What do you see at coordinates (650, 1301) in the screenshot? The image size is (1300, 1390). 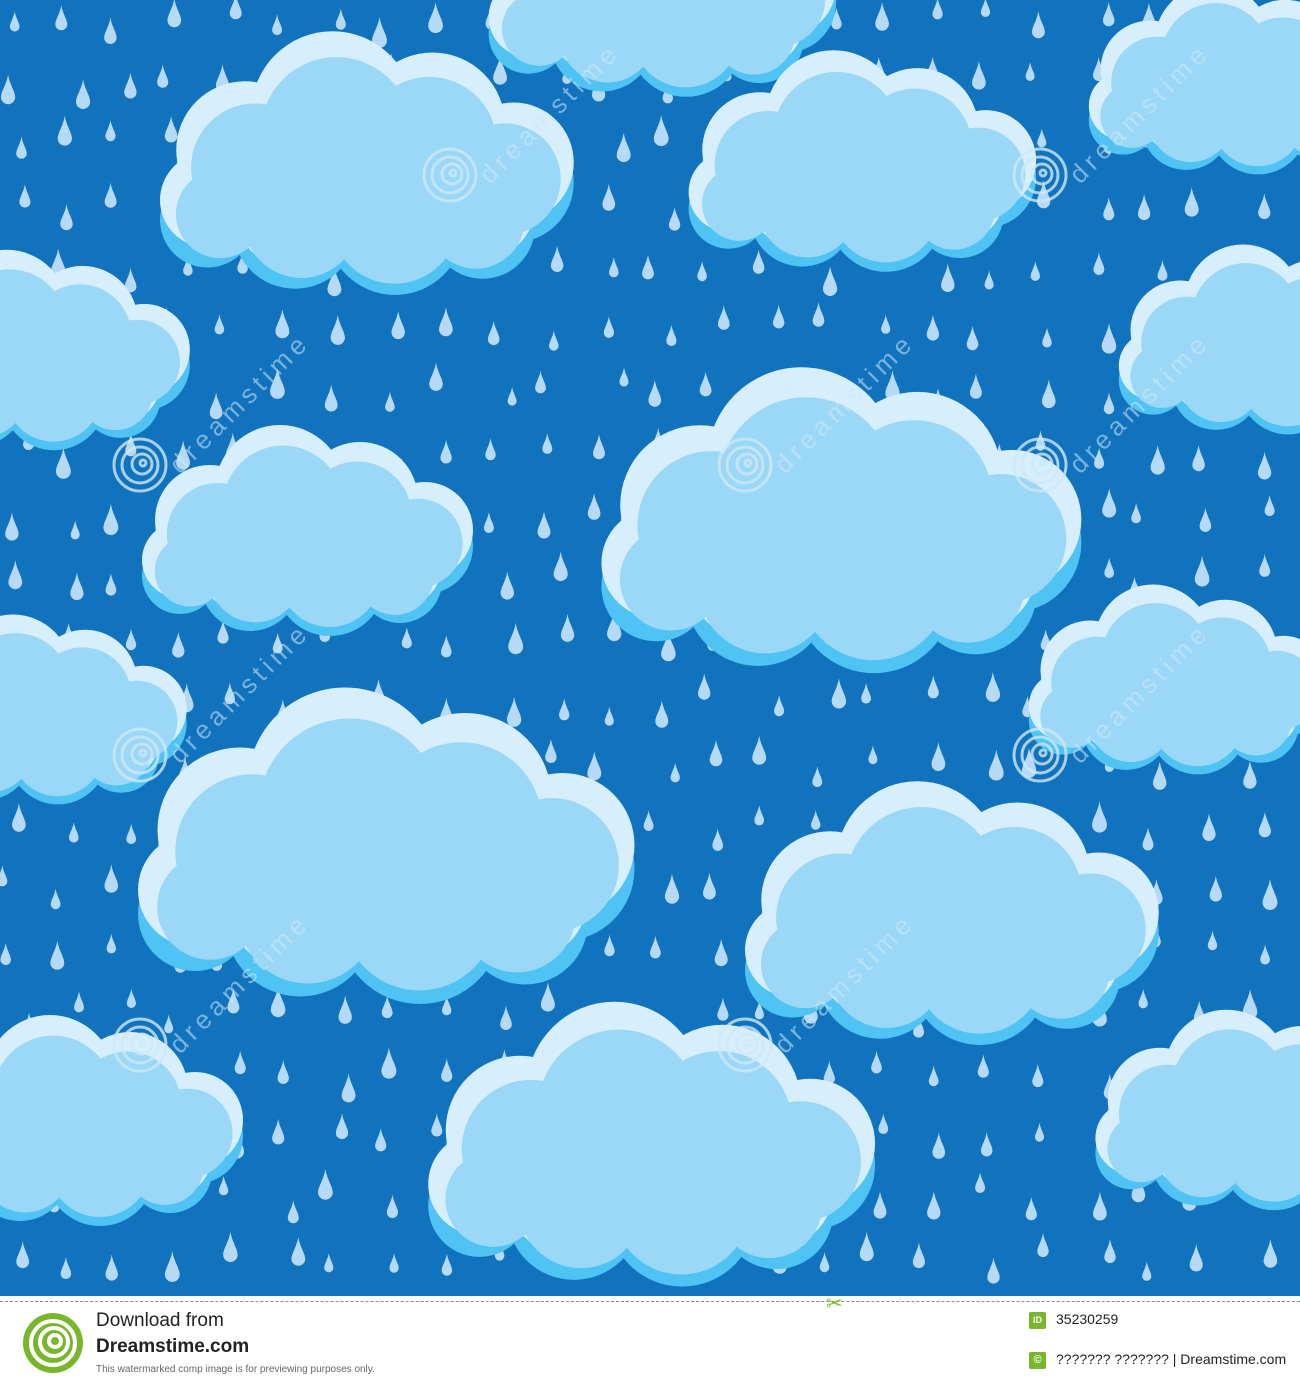 I see `cut-line` at bounding box center [650, 1301].